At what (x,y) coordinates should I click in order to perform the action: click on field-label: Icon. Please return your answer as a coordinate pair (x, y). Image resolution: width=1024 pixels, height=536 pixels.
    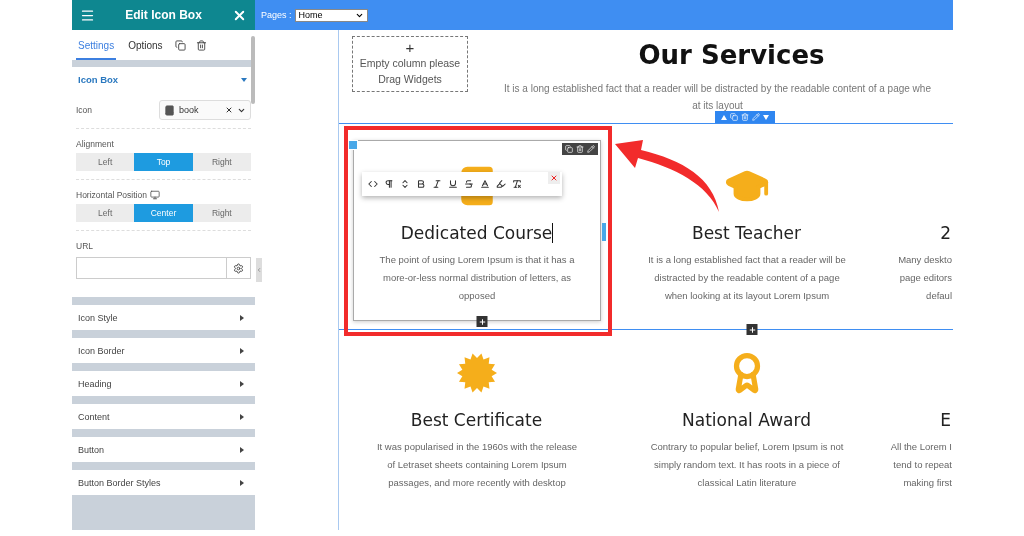
    Looking at the image, I should click on (84, 110).